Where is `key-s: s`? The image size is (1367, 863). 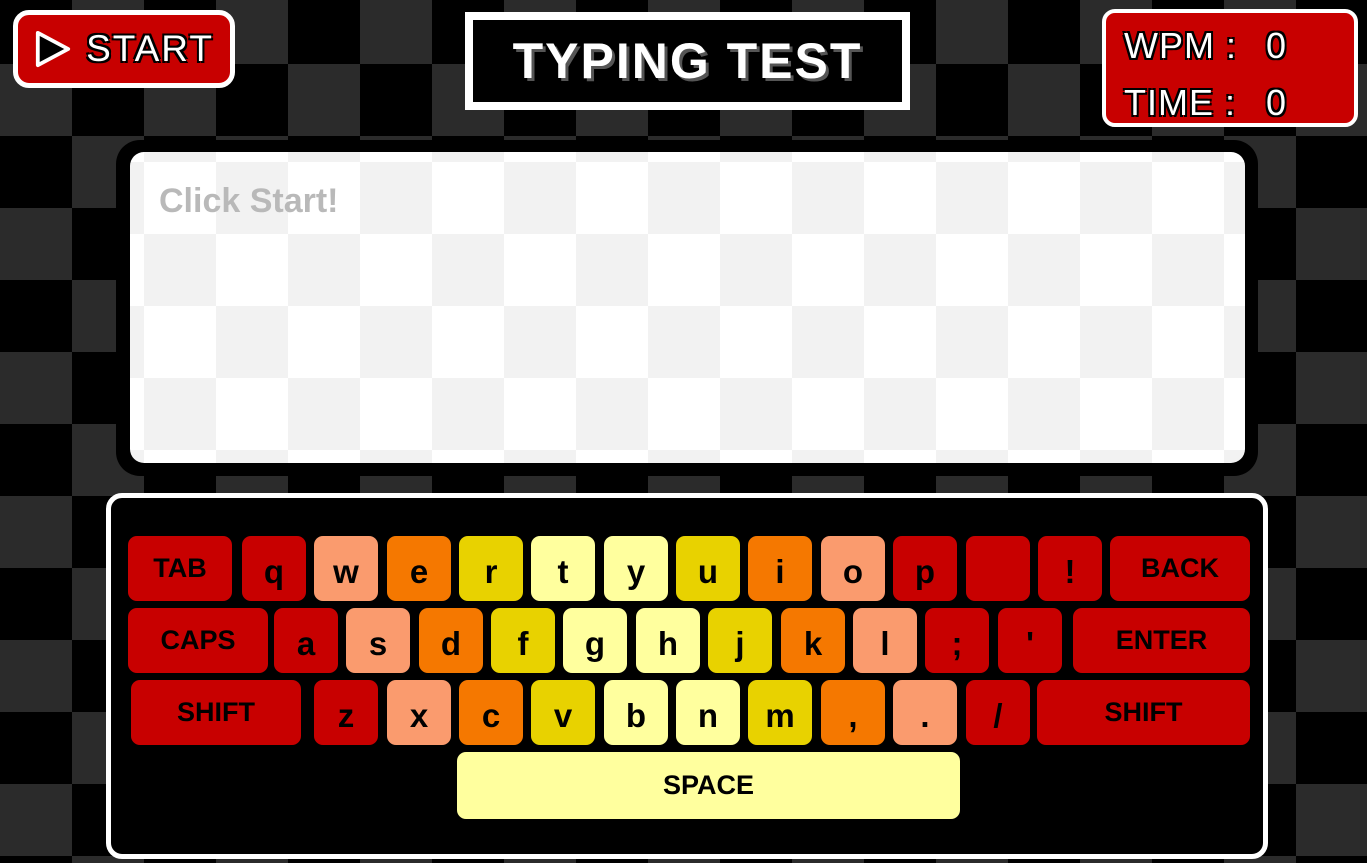 key-s: s is located at coordinates (378, 640).